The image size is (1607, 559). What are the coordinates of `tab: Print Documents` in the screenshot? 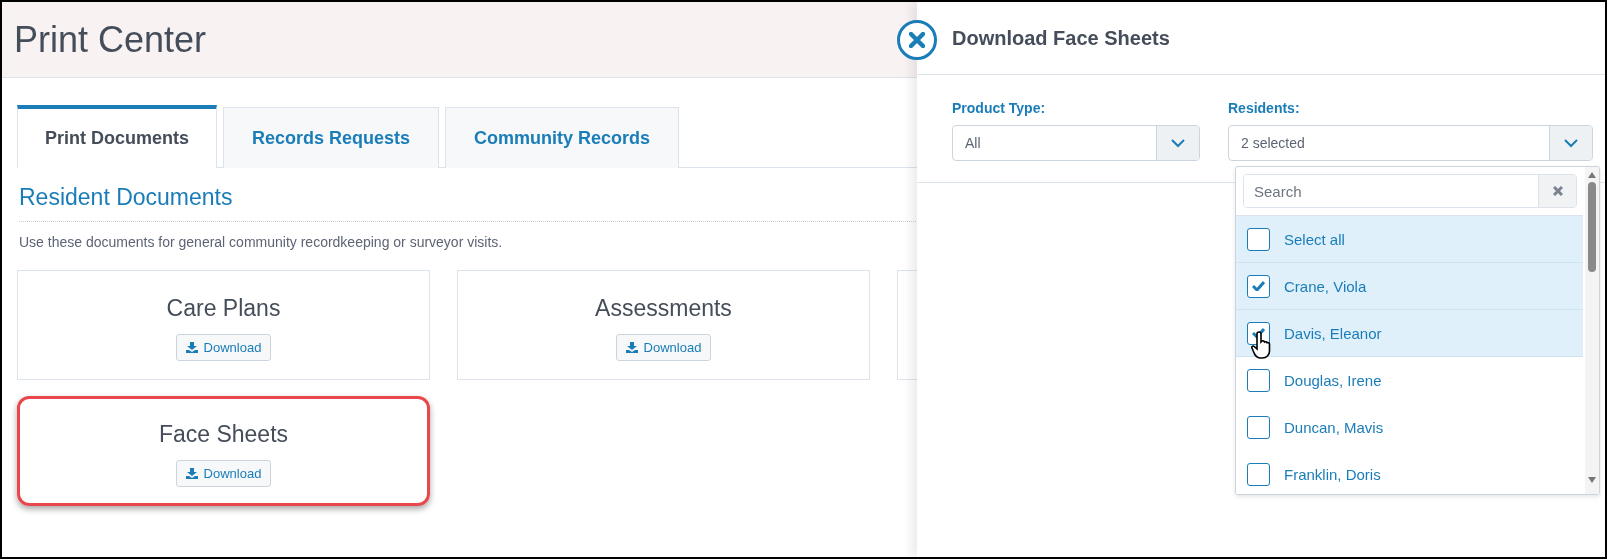 It's located at (117, 136).